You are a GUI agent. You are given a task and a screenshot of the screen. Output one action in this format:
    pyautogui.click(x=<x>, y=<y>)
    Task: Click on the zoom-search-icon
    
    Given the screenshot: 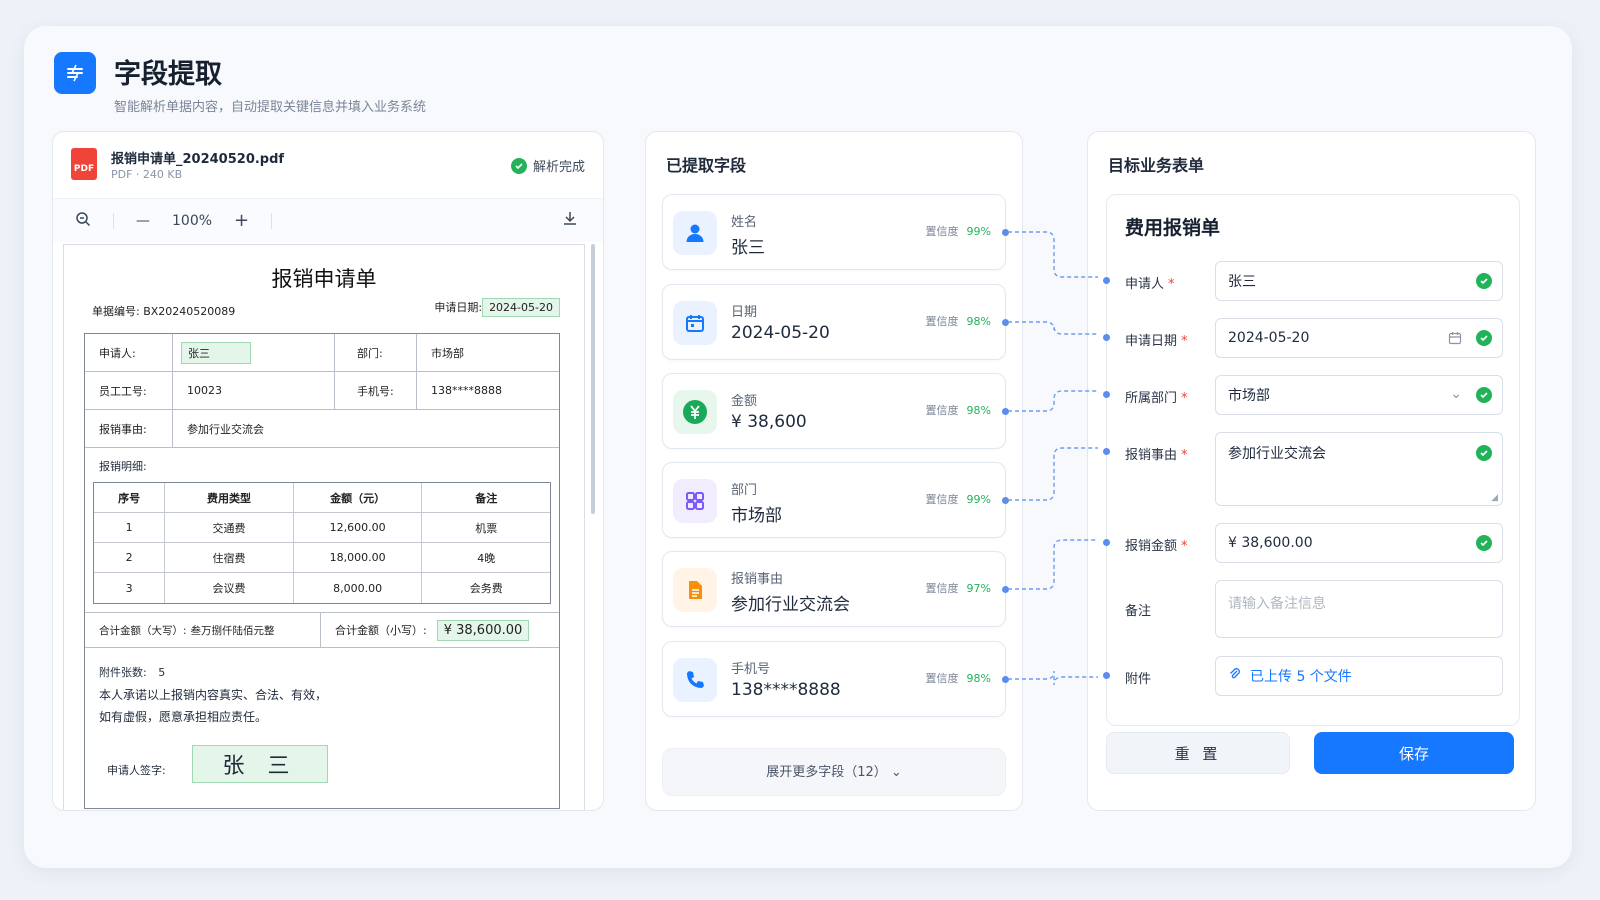 What is the action you would take?
    pyautogui.click(x=83, y=221)
    